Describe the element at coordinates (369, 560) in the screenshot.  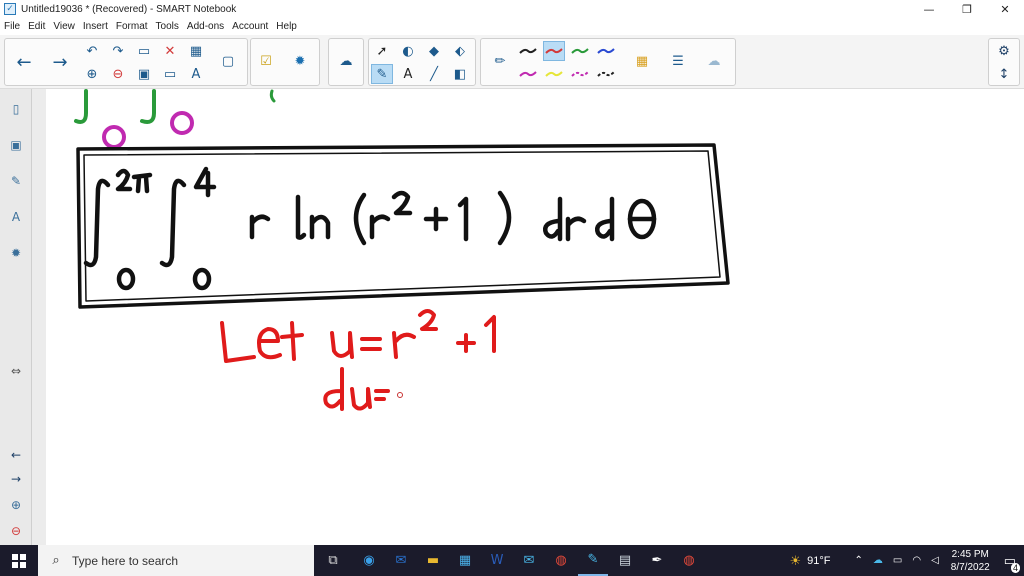
I see `edge-browser-icon: ◉` at that location.